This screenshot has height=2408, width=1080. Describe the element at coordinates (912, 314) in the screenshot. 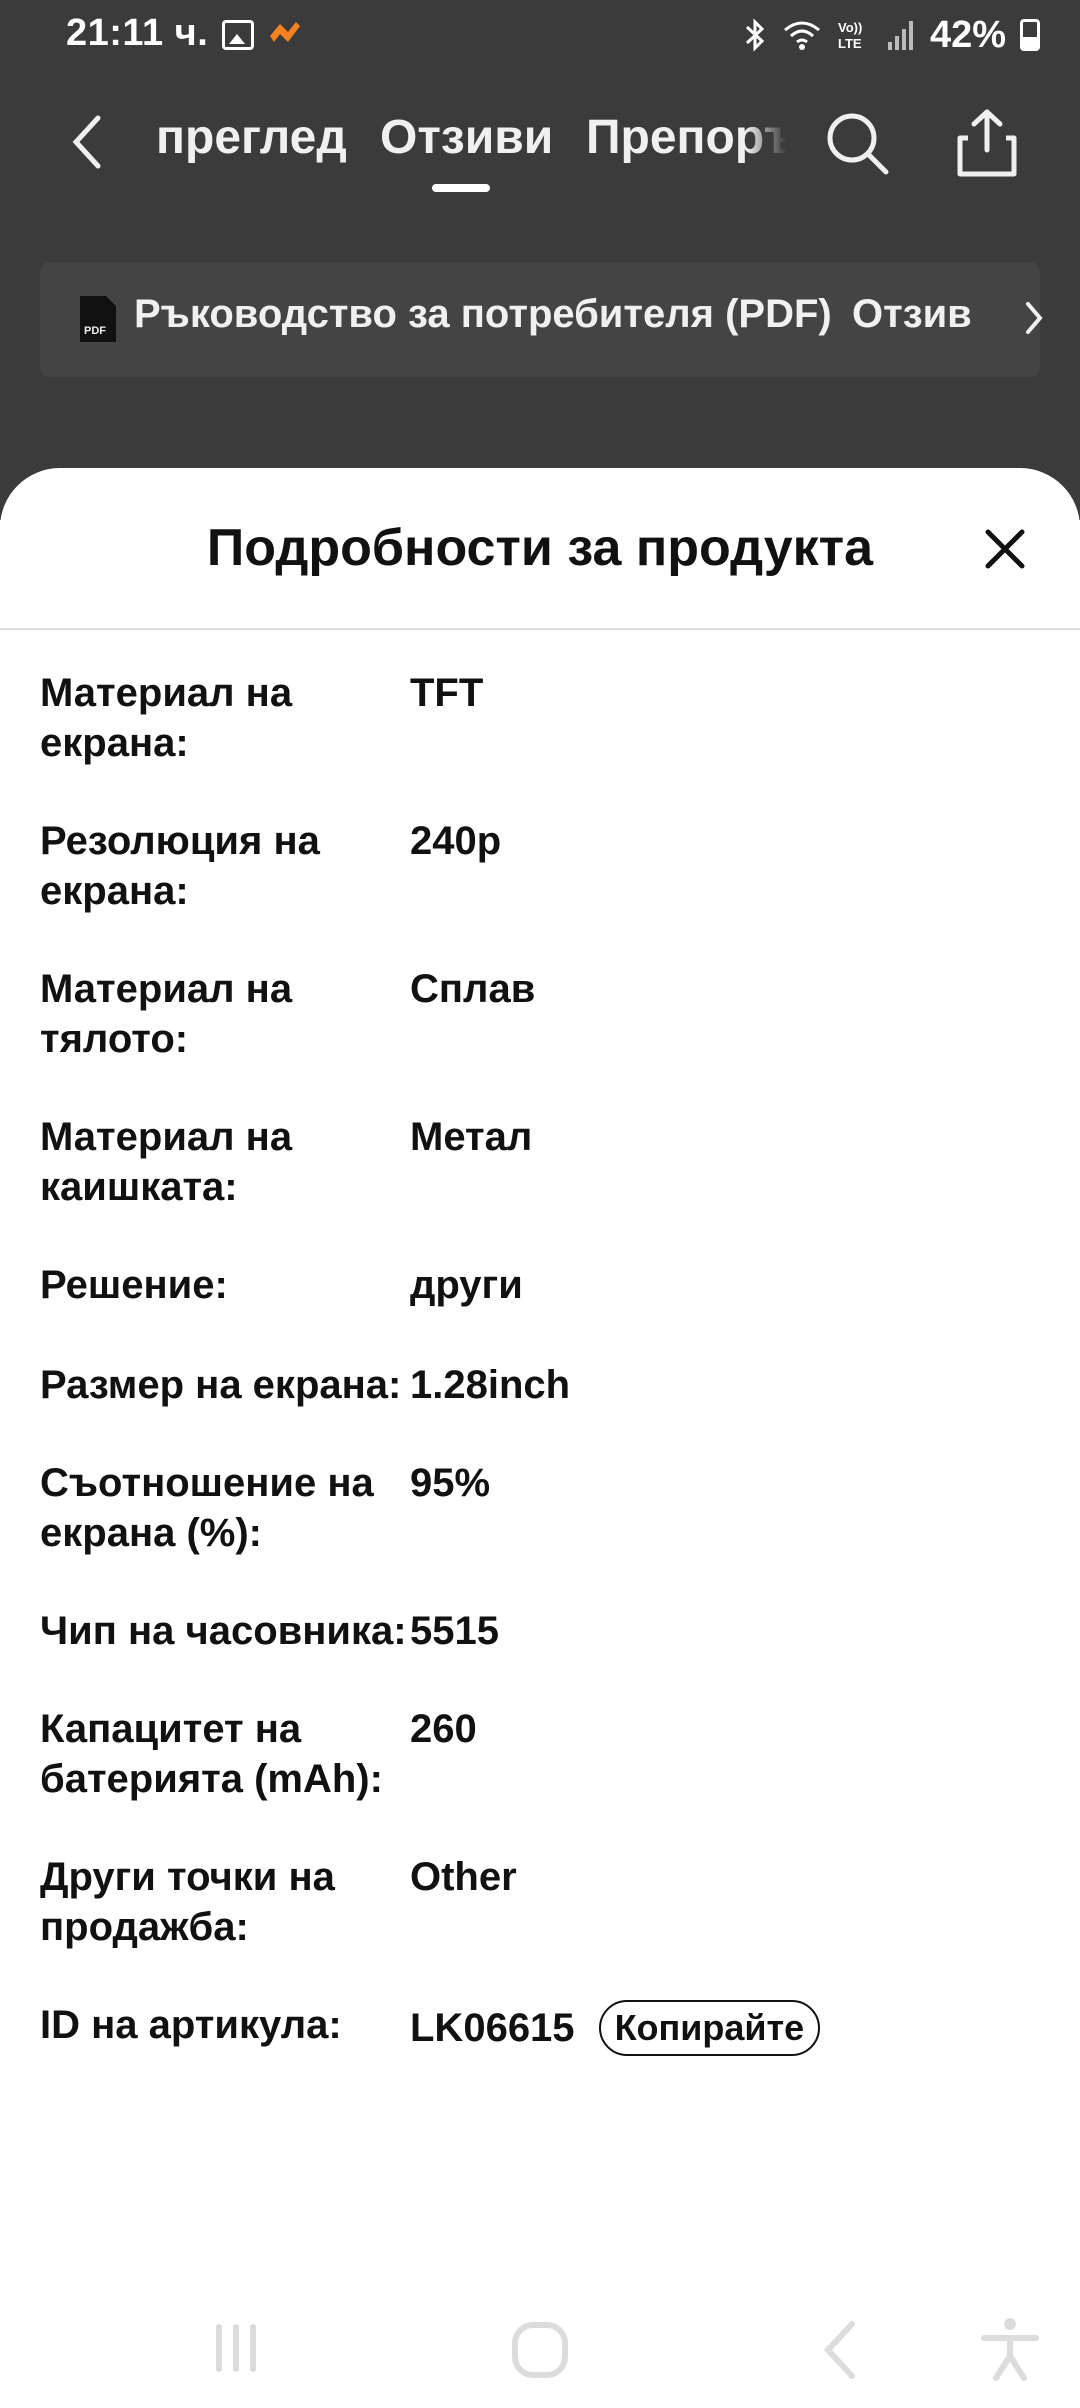

I see `review-link: Отзив` at that location.